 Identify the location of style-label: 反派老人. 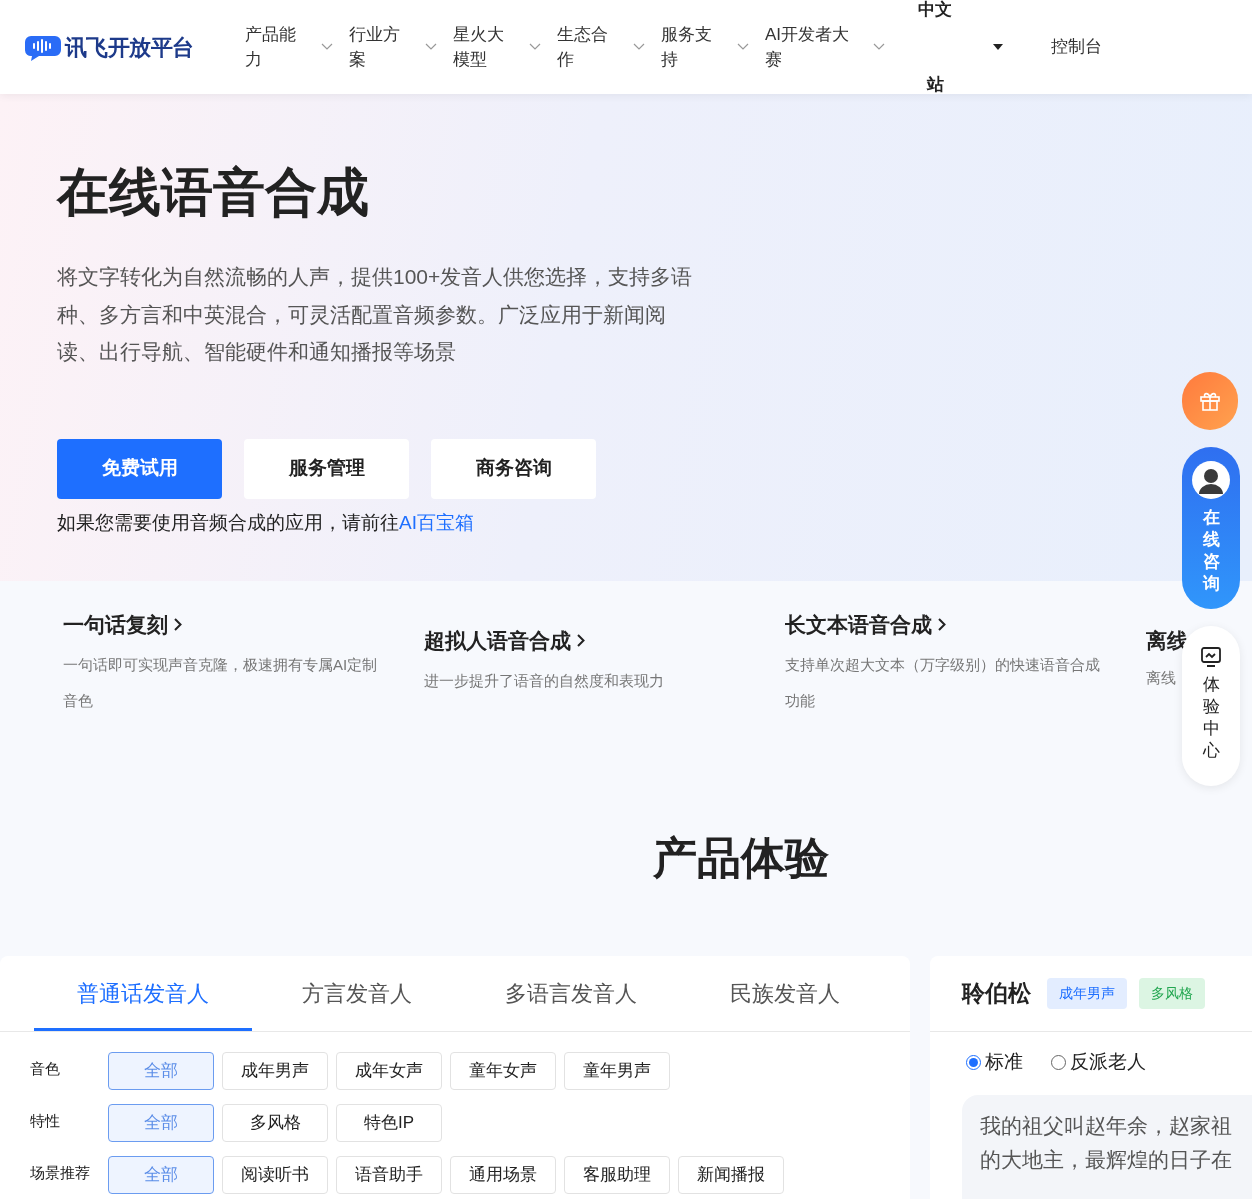
(1108, 1062).